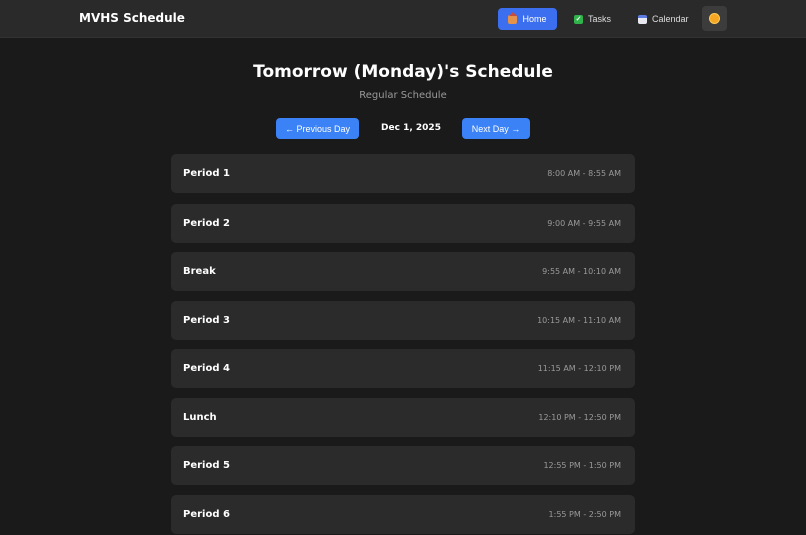  What do you see at coordinates (579, 417) in the screenshot?
I see `period-time: 12:10 PM - 12:50 PM` at bounding box center [579, 417].